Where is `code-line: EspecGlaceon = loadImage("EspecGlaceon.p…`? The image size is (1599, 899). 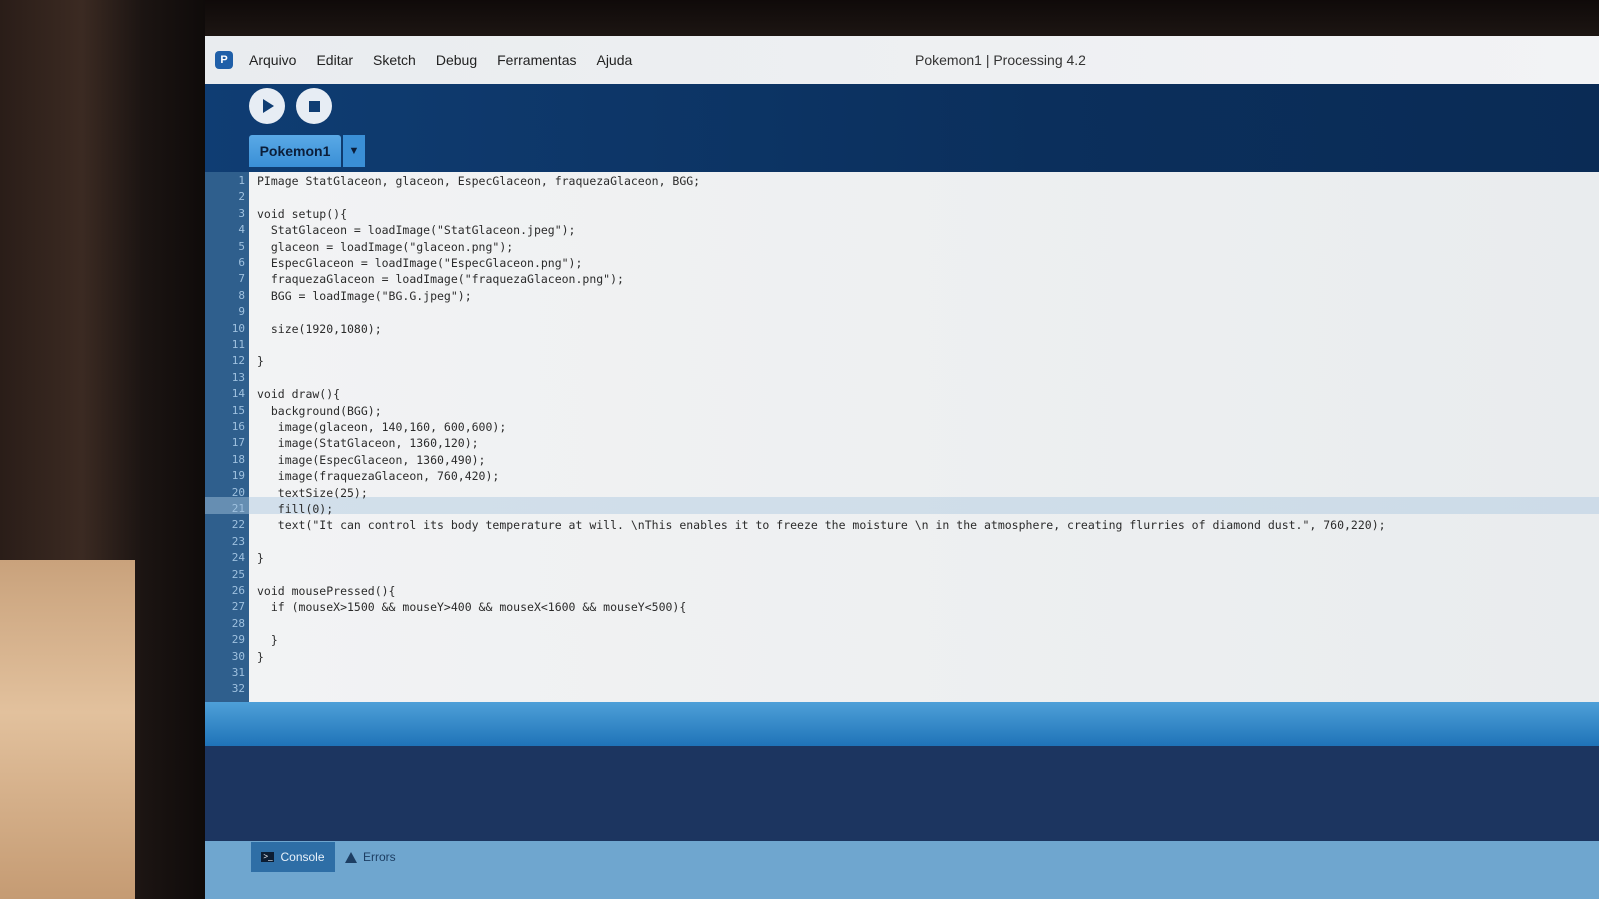 code-line: EspecGlaceon = loadImage("EspecGlaceon.p… is located at coordinates (420, 263).